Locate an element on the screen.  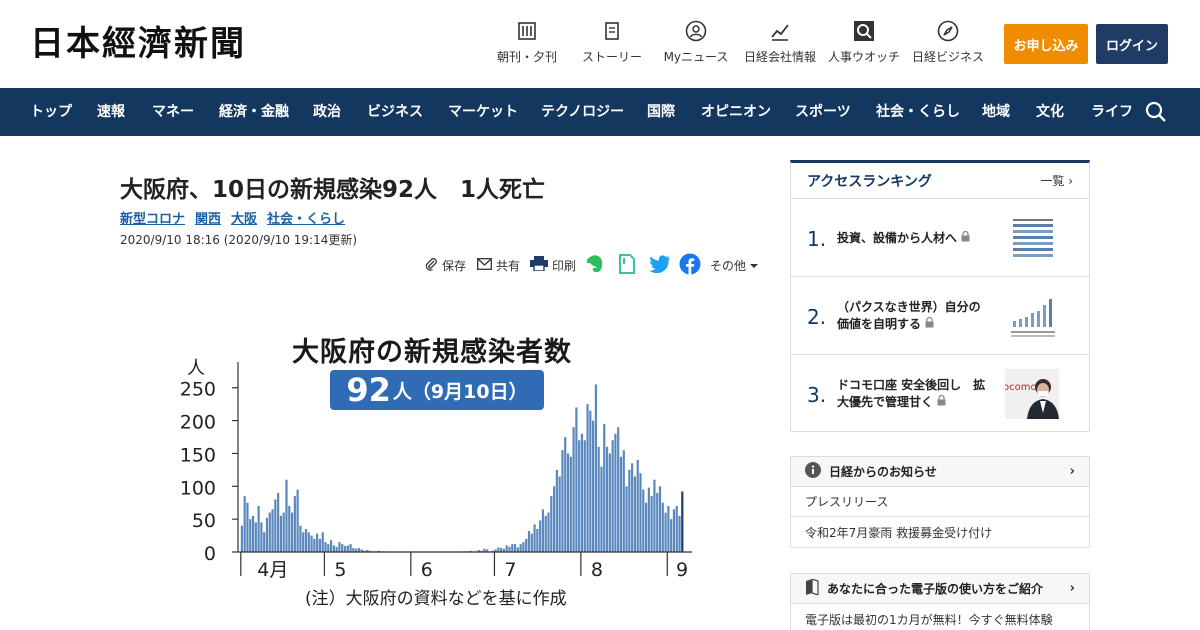
nav-item-business: ビジネス is located at coordinates (395, 112).